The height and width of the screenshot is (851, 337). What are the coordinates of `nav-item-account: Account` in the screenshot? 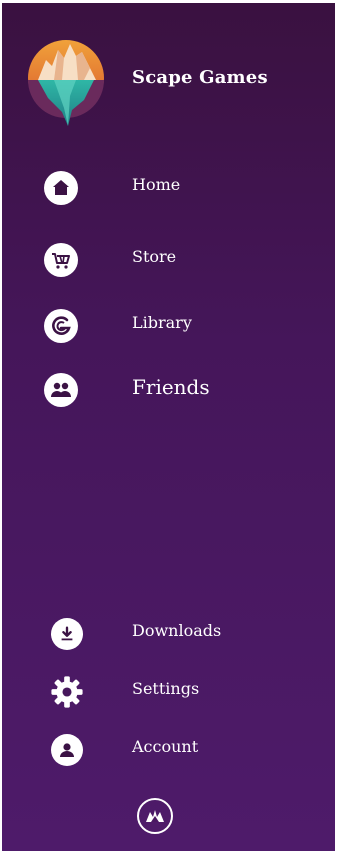 It's located at (168, 750).